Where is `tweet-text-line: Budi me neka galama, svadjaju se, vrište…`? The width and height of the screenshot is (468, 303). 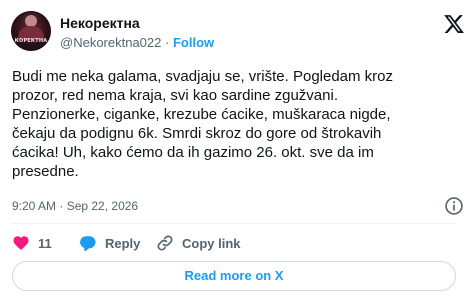 tweet-text-line: Budi me neka galama, svadjaju se, vrište… is located at coordinates (203, 76).